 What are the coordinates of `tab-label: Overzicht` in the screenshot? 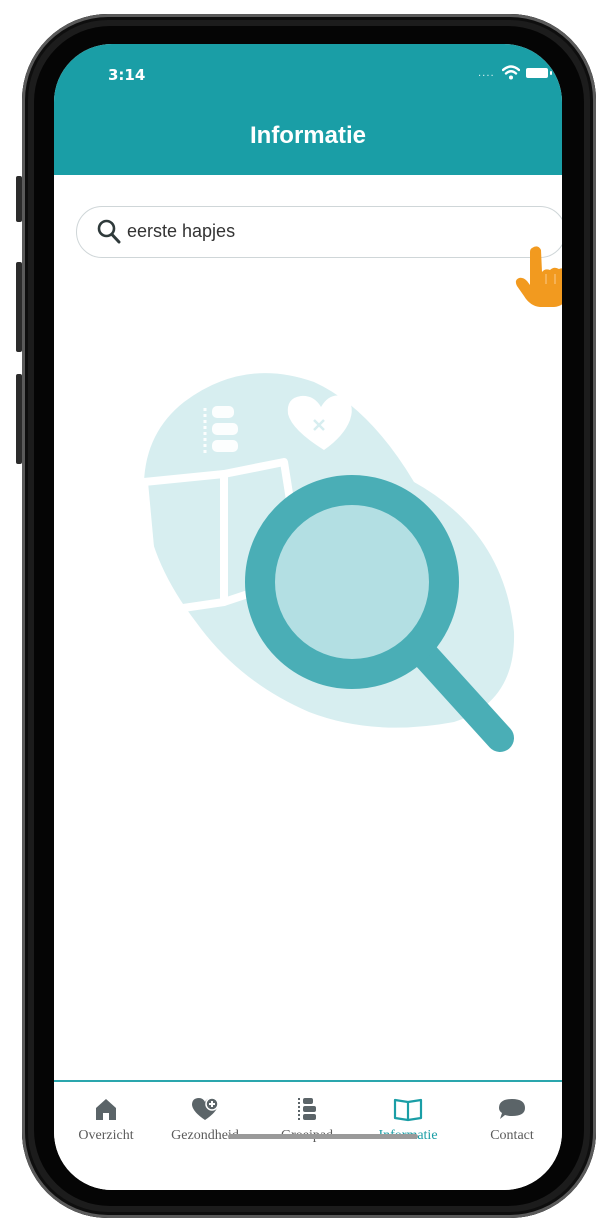 It's located at (106, 1135).